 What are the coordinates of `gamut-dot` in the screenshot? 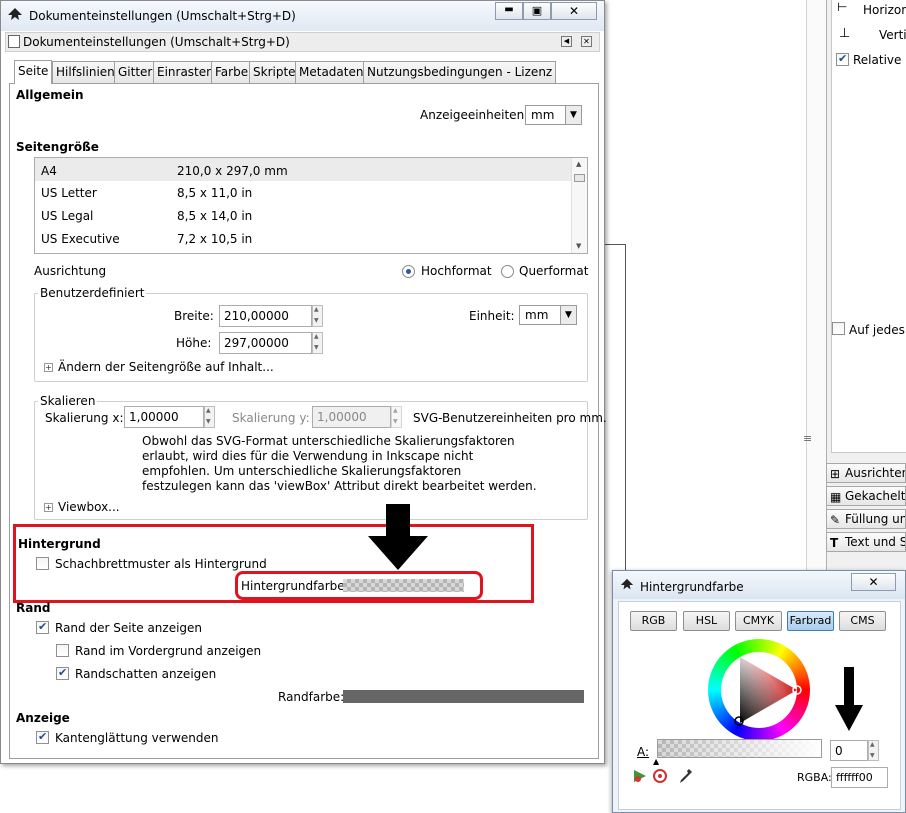 It's located at (660, 776).